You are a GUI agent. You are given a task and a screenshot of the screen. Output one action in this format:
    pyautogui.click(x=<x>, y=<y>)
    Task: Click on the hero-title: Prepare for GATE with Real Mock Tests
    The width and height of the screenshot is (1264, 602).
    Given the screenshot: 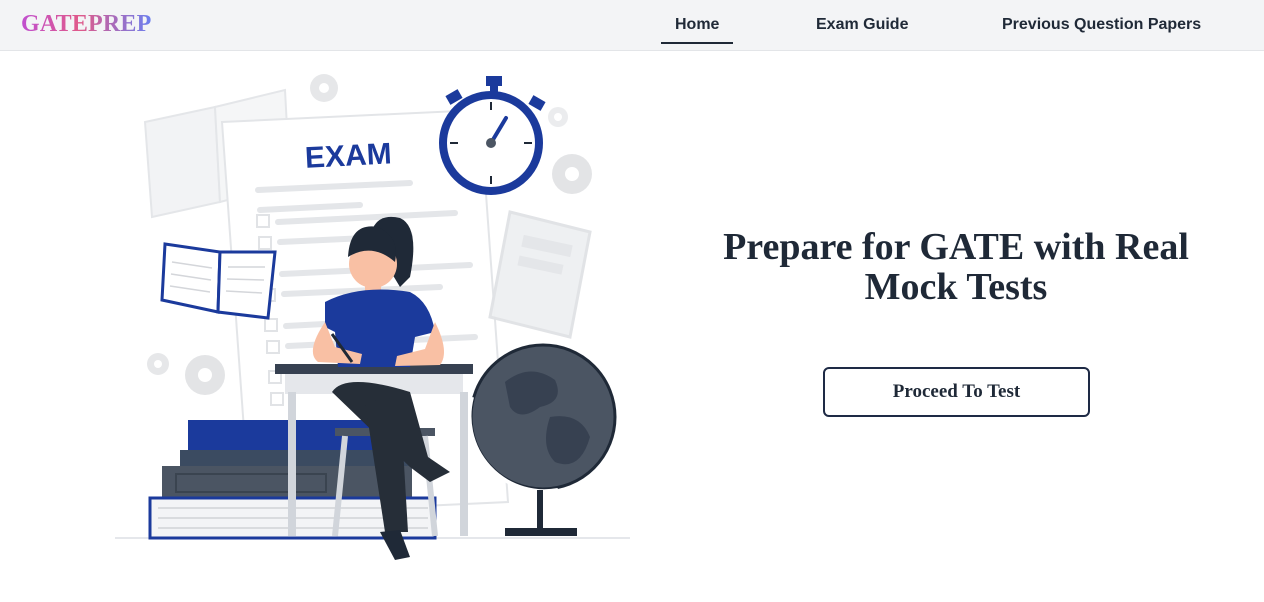 What is the action you would take?
    pyautogui.click(x=956, y=267)
    